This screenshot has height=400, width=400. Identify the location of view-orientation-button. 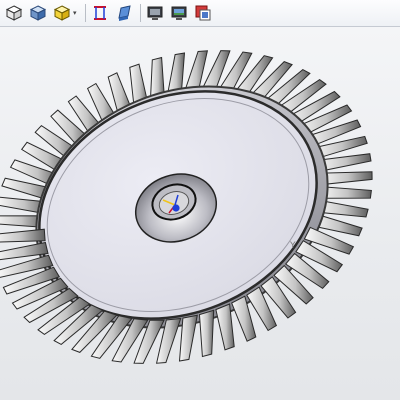
(14, 13).